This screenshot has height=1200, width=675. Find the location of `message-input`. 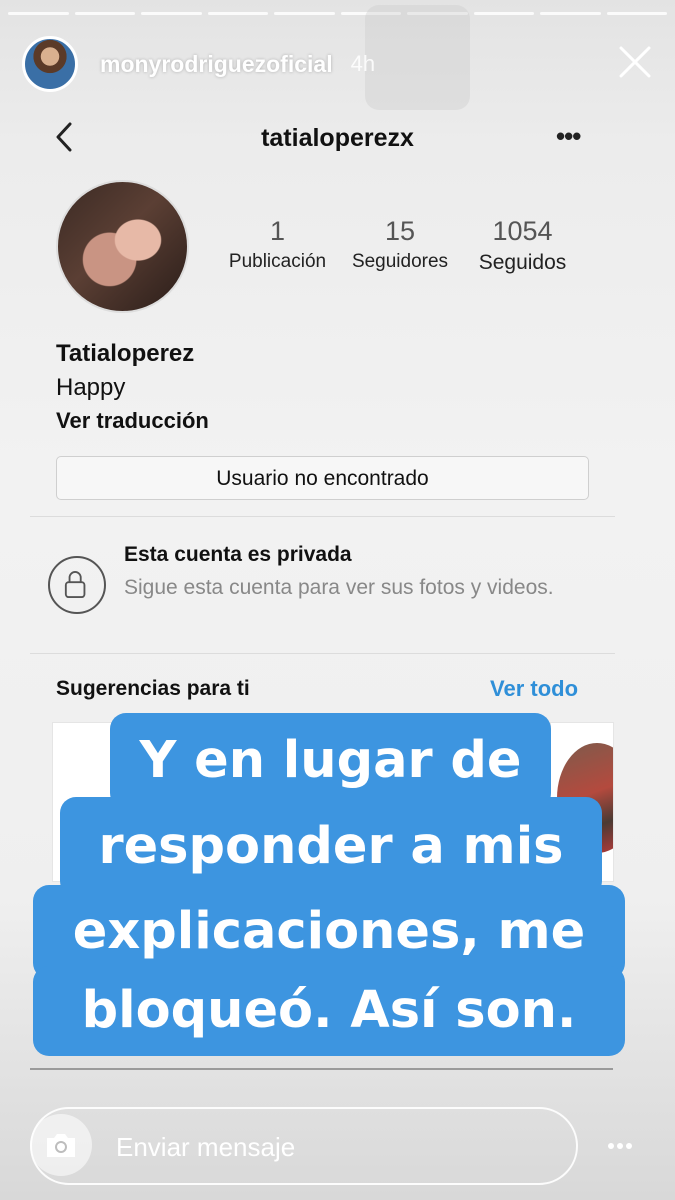

message-input is located at coordinates (304, 1146).